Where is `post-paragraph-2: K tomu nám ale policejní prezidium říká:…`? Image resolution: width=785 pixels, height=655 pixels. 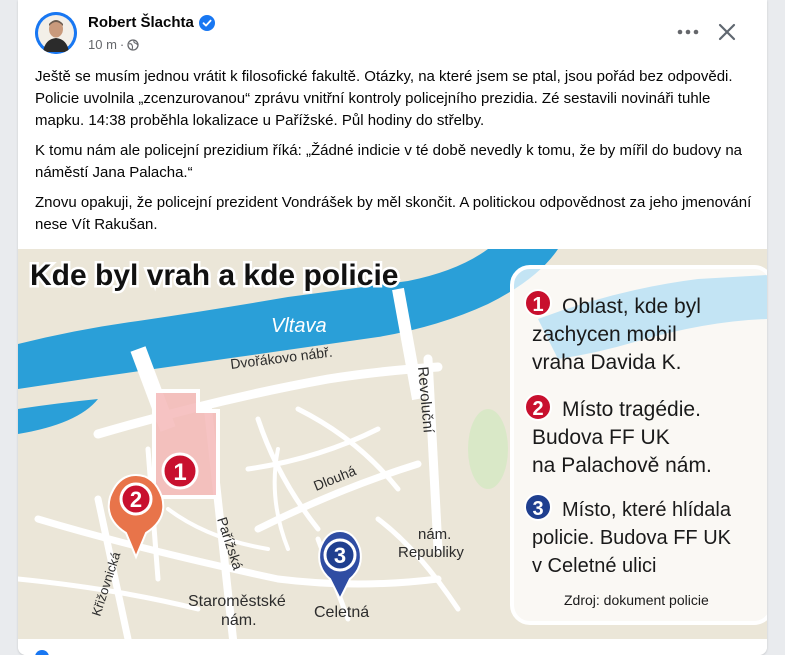 post-paragraph-2: K tomu nám ale policejní prezidium říká:… is located at coordinates (389, 161).